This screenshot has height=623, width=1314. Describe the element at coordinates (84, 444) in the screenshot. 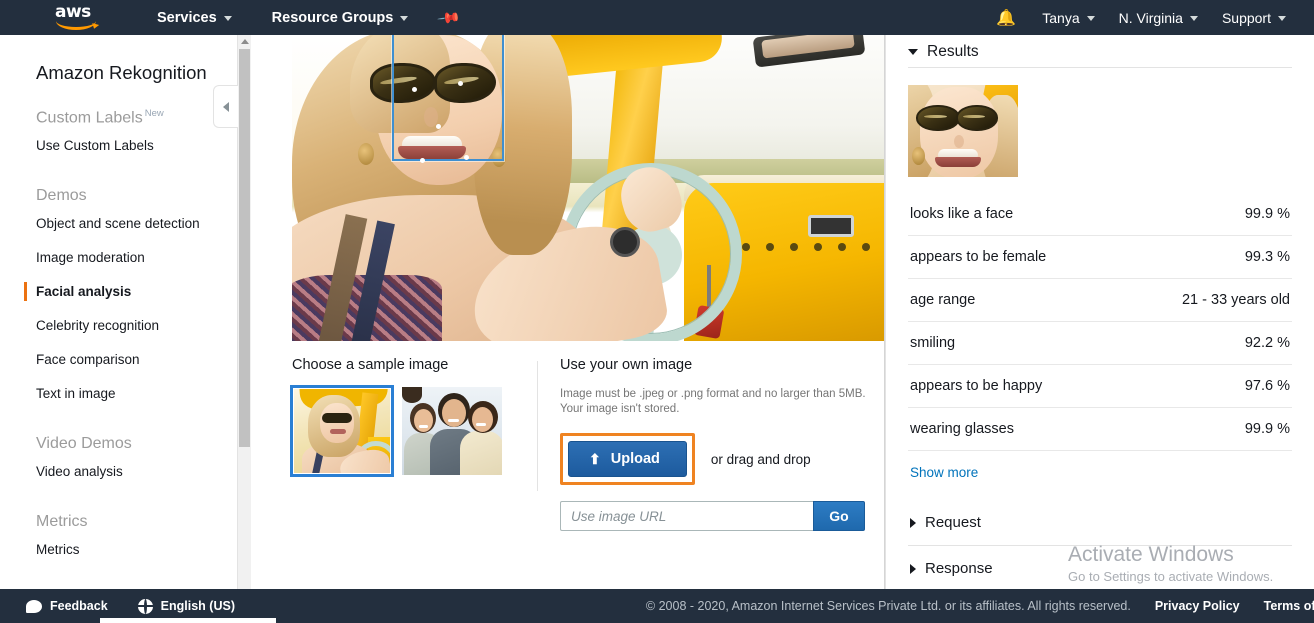

I see `sidebar-group-header: Video Demos` at that location.